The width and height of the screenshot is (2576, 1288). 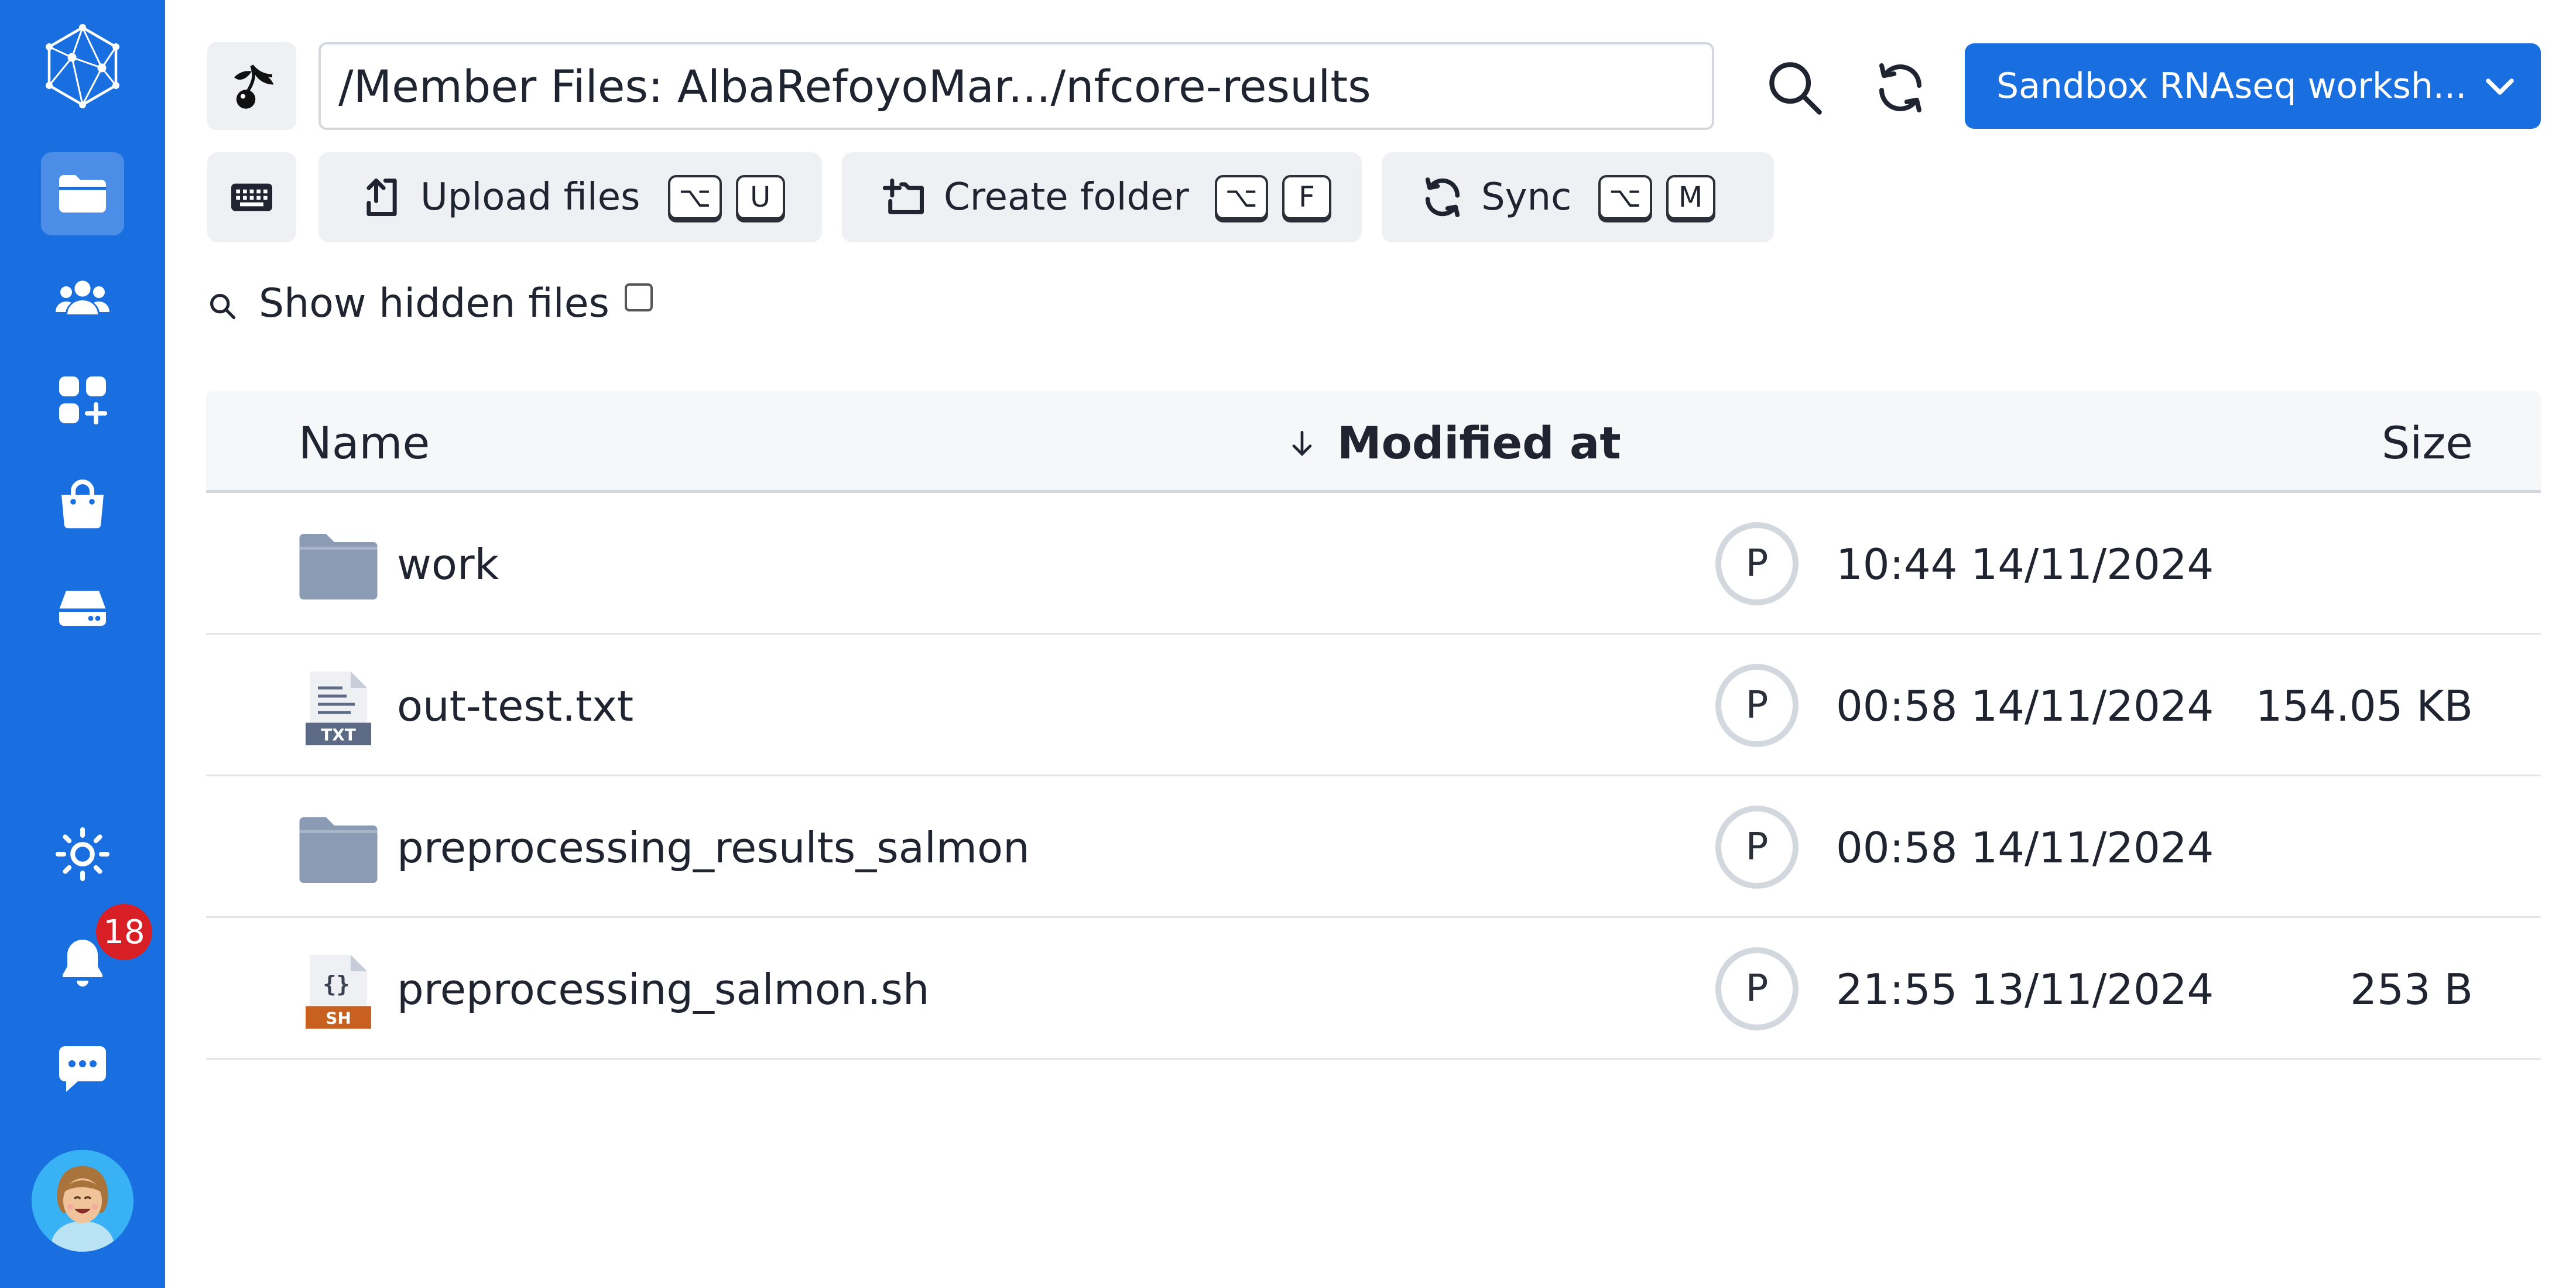 I want to click on chat-icon, so click(x=82, y=1069).